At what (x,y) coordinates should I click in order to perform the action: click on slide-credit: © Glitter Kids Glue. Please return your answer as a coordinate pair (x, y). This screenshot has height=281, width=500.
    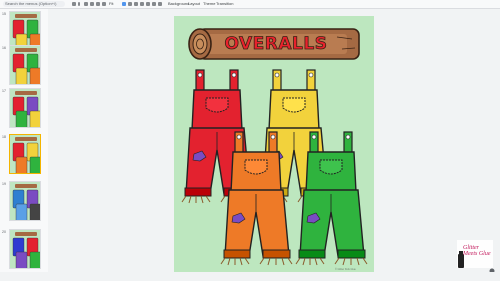
    Looking at the image, I should click on (345, 269).